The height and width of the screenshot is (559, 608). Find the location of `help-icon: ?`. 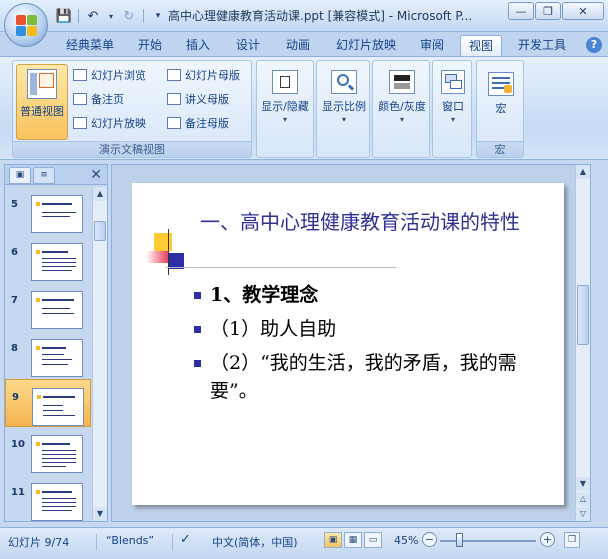

help-icon: ? is located at coordinates (594, 45).